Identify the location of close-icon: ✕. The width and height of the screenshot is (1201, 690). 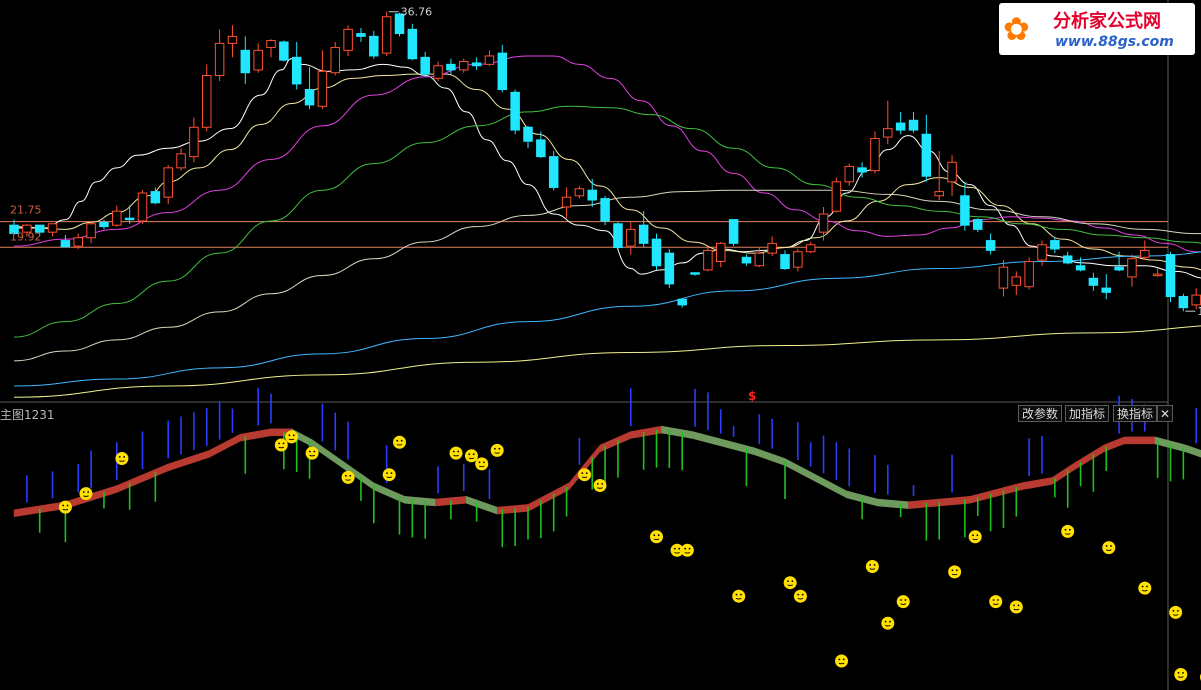
(1165, 413).